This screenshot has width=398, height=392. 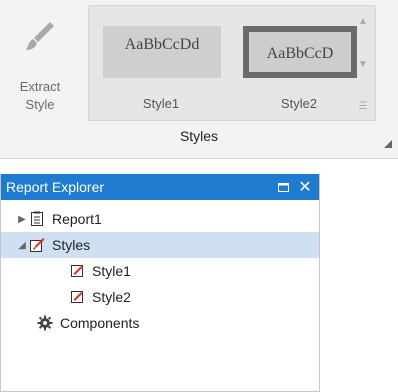 I want to click on scroll-up-icon: ▲, so click(x=363, y=21).